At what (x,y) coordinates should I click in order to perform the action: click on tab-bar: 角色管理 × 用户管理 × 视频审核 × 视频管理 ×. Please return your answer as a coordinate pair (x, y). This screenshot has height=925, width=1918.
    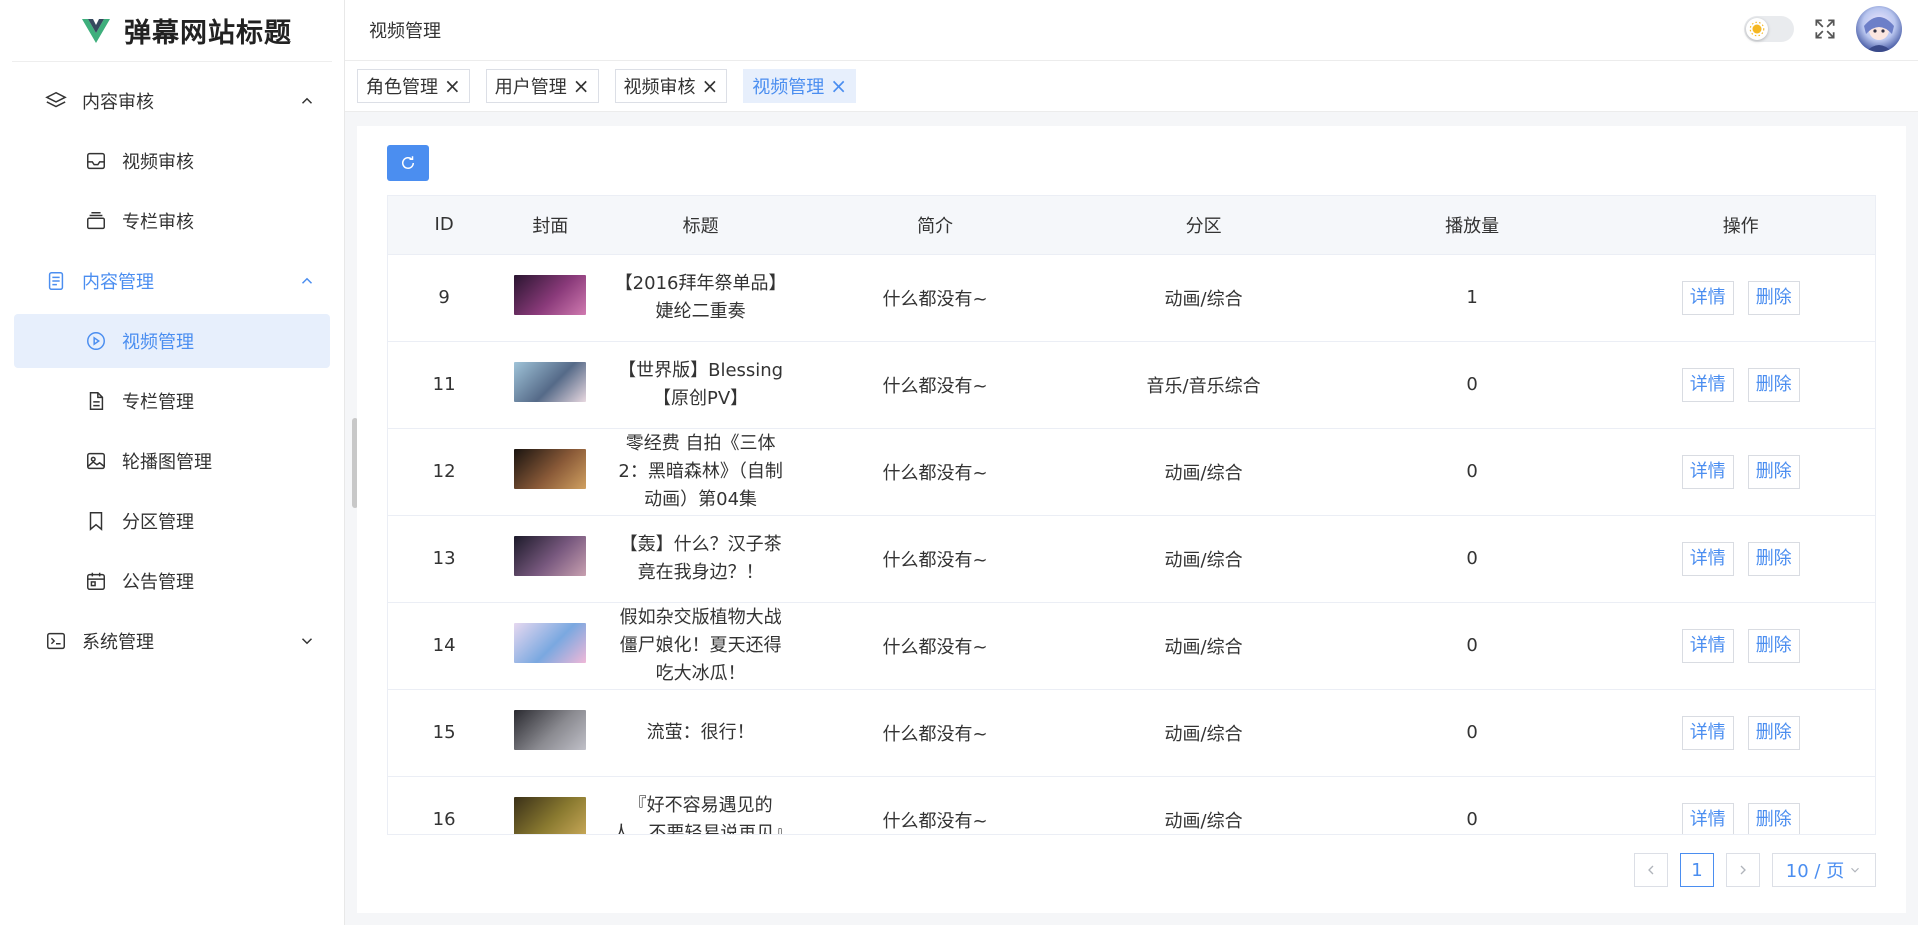
    Looking at the image, I should click on (1131, 86).